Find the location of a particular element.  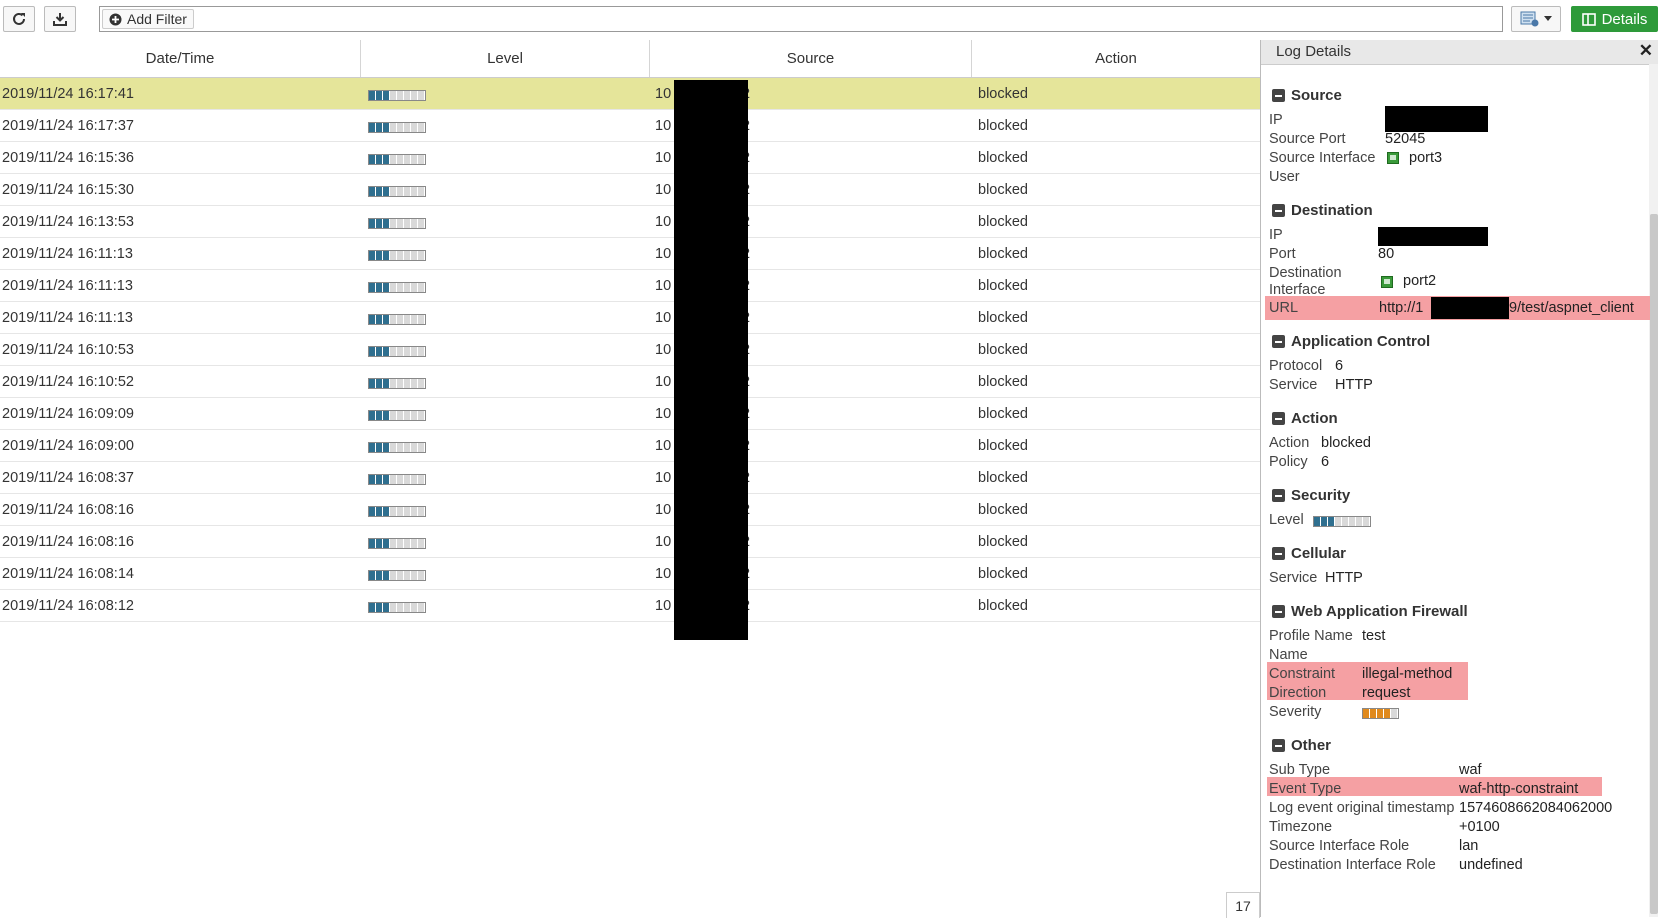

section-app-control-toggle: Application Control is located at coordinates (1351, 341).